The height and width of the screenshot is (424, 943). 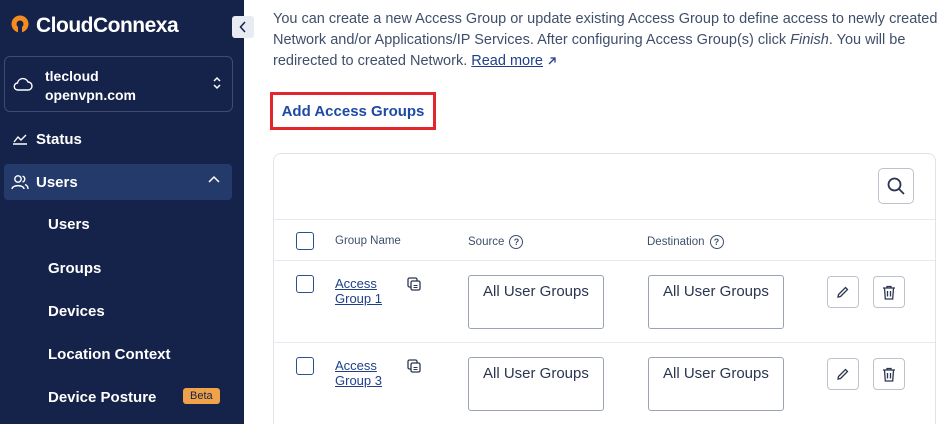 I want to click on sidebar-subitem-groups: Groups, so click(x=74, y=268).